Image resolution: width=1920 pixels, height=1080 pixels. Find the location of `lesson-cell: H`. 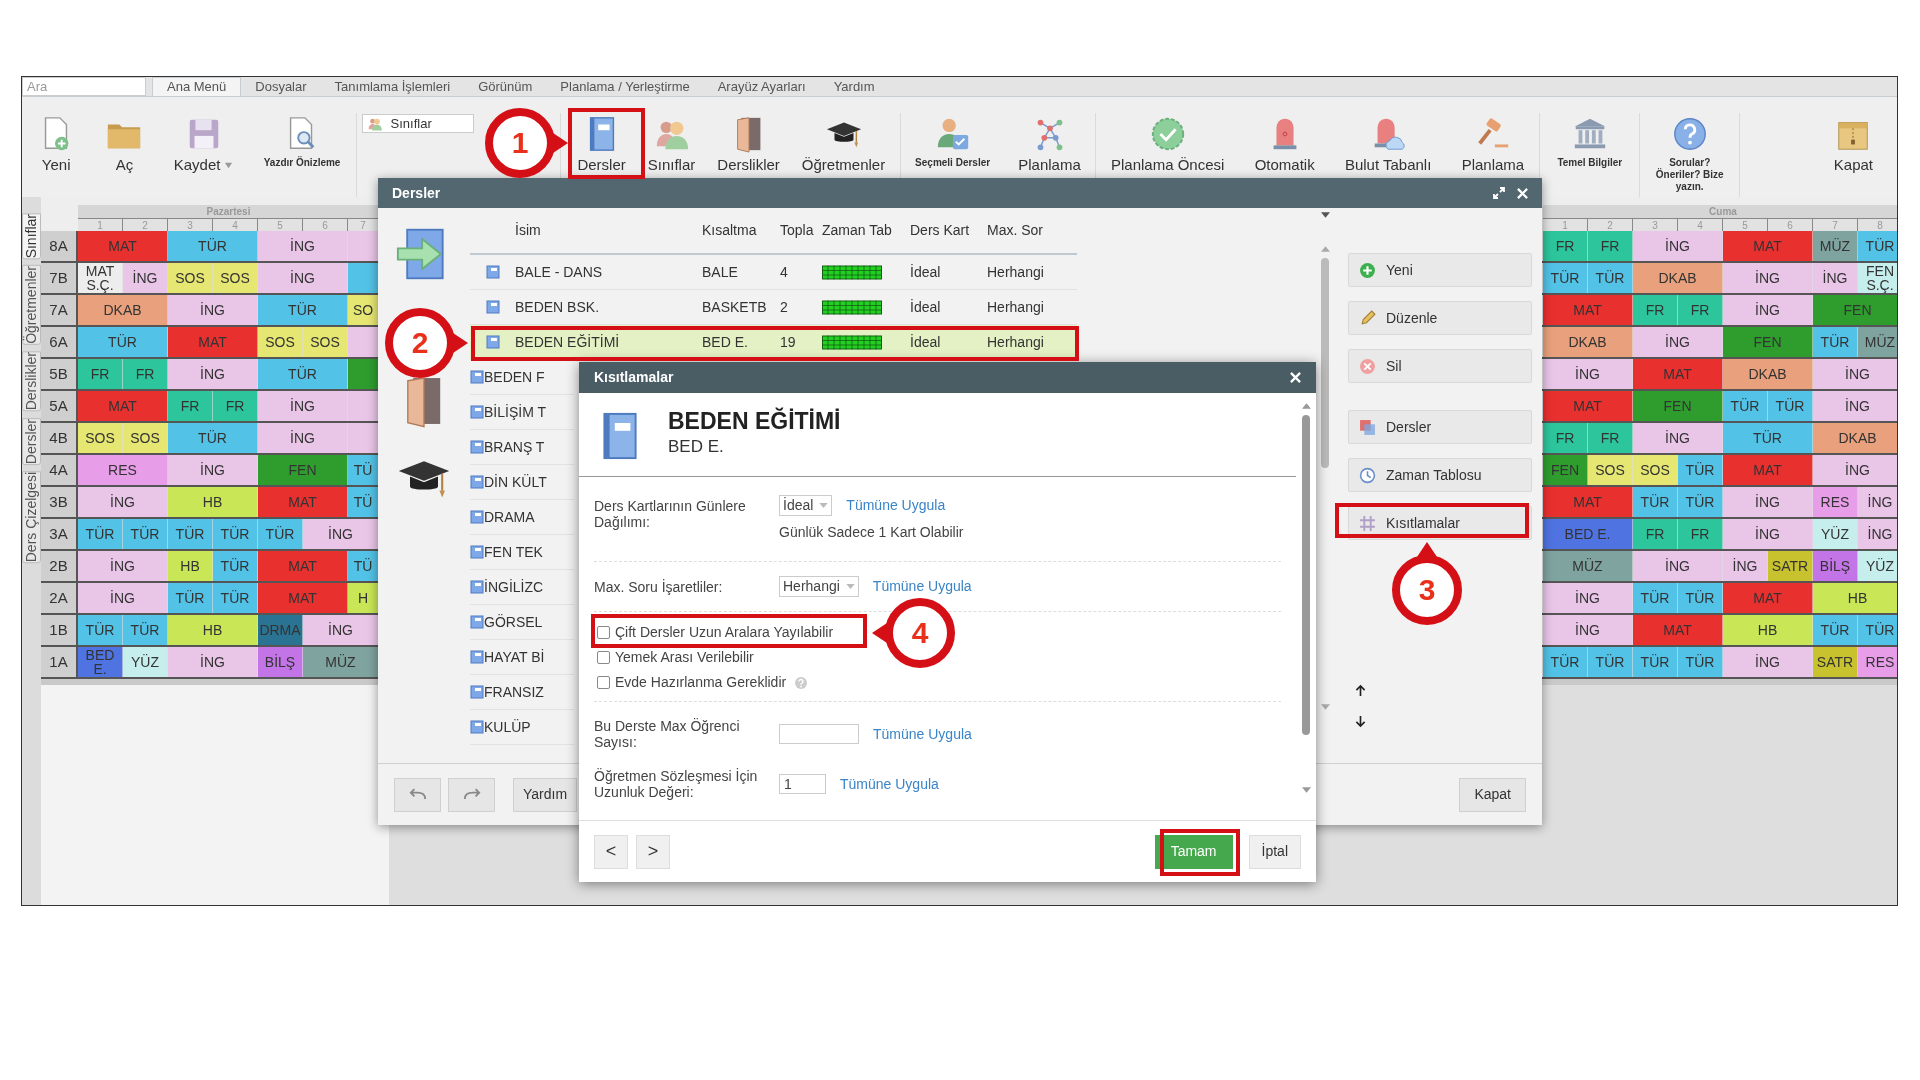

lesson-cell: H is located at coordinates (363, 598).